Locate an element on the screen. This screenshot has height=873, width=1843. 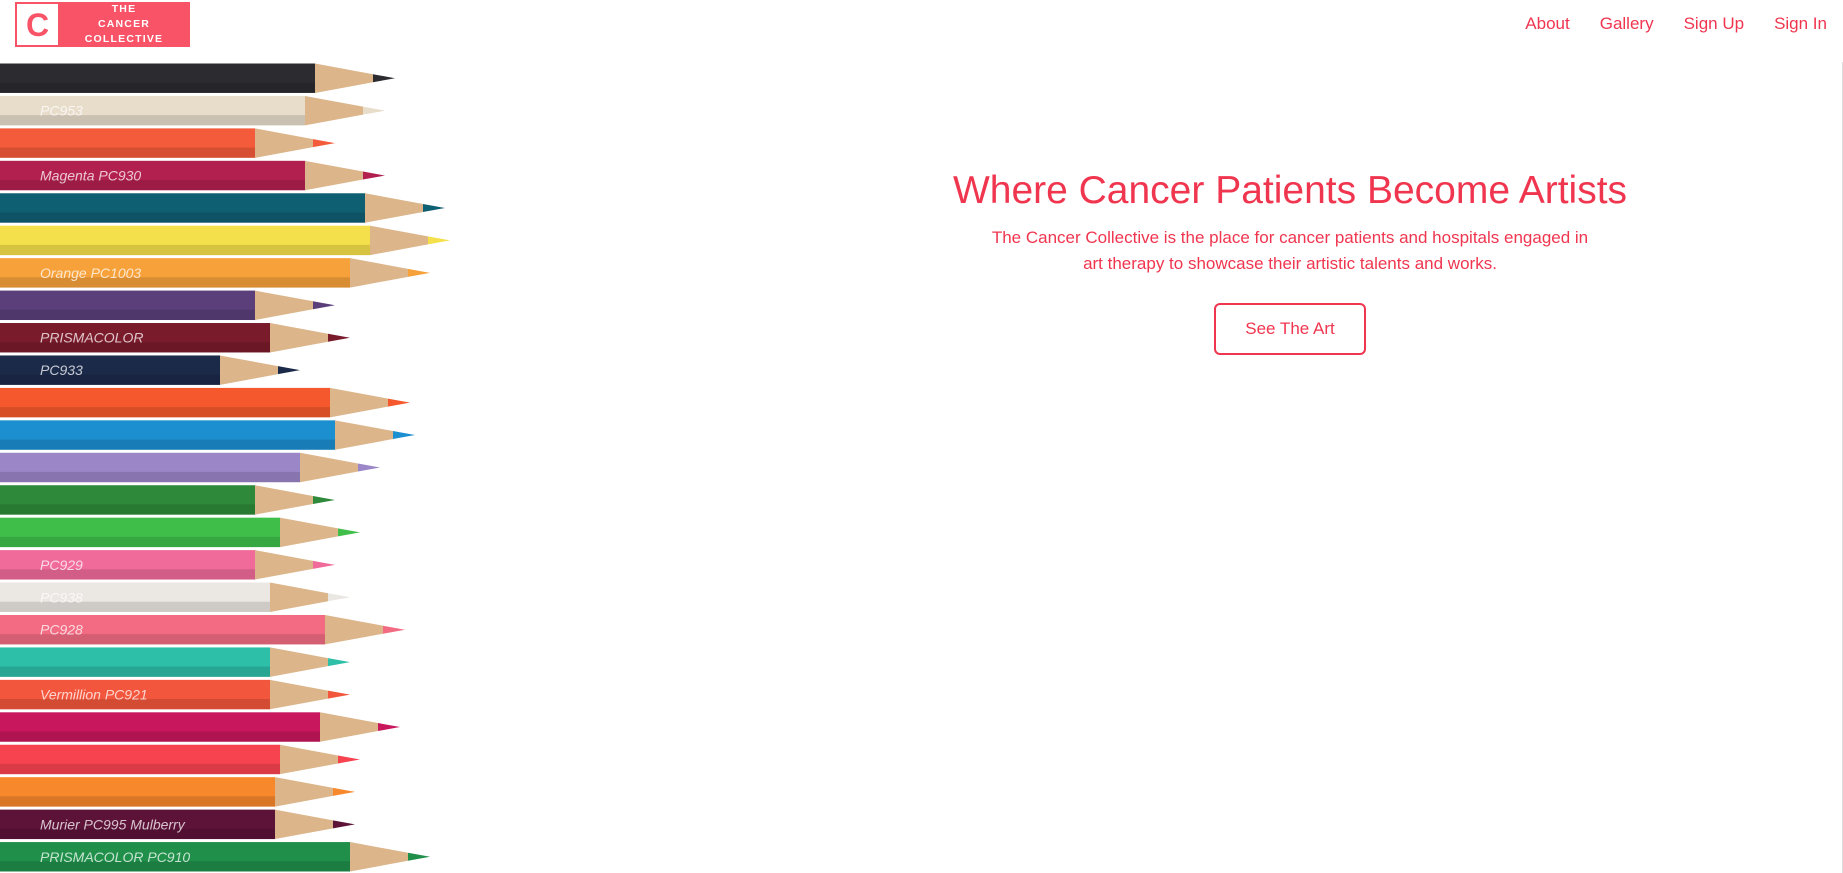
pencil: Murier PC995 Mulberry is located at coordinates (177, 824).